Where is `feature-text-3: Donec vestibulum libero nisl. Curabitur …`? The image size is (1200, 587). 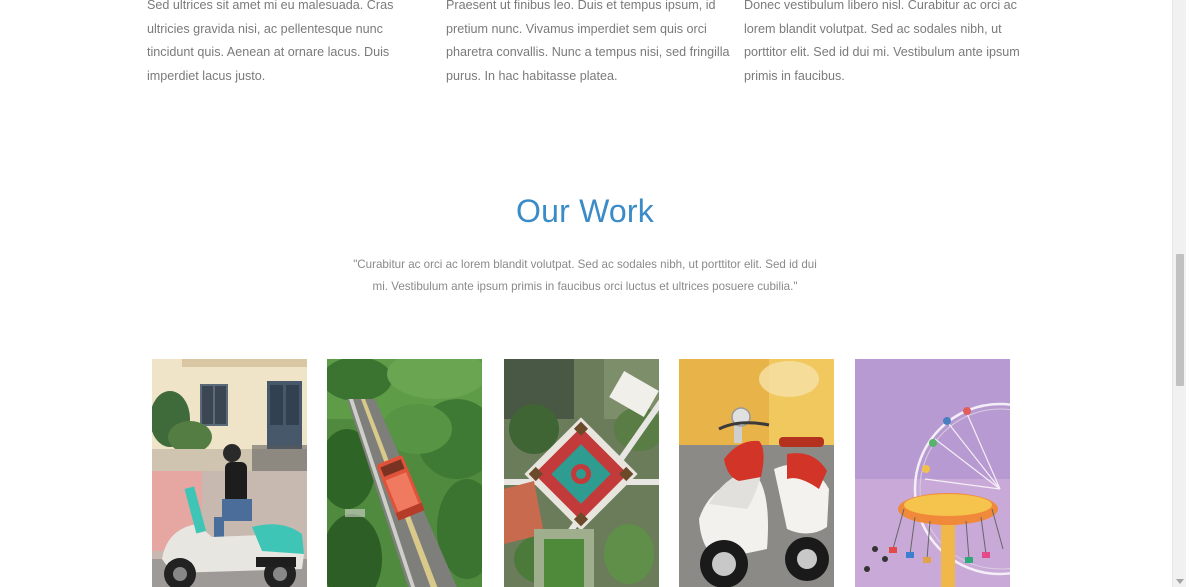
feature-text-3: Donec vestibulum libero nisl. Curabitur … is located at coordinates (882, 41).